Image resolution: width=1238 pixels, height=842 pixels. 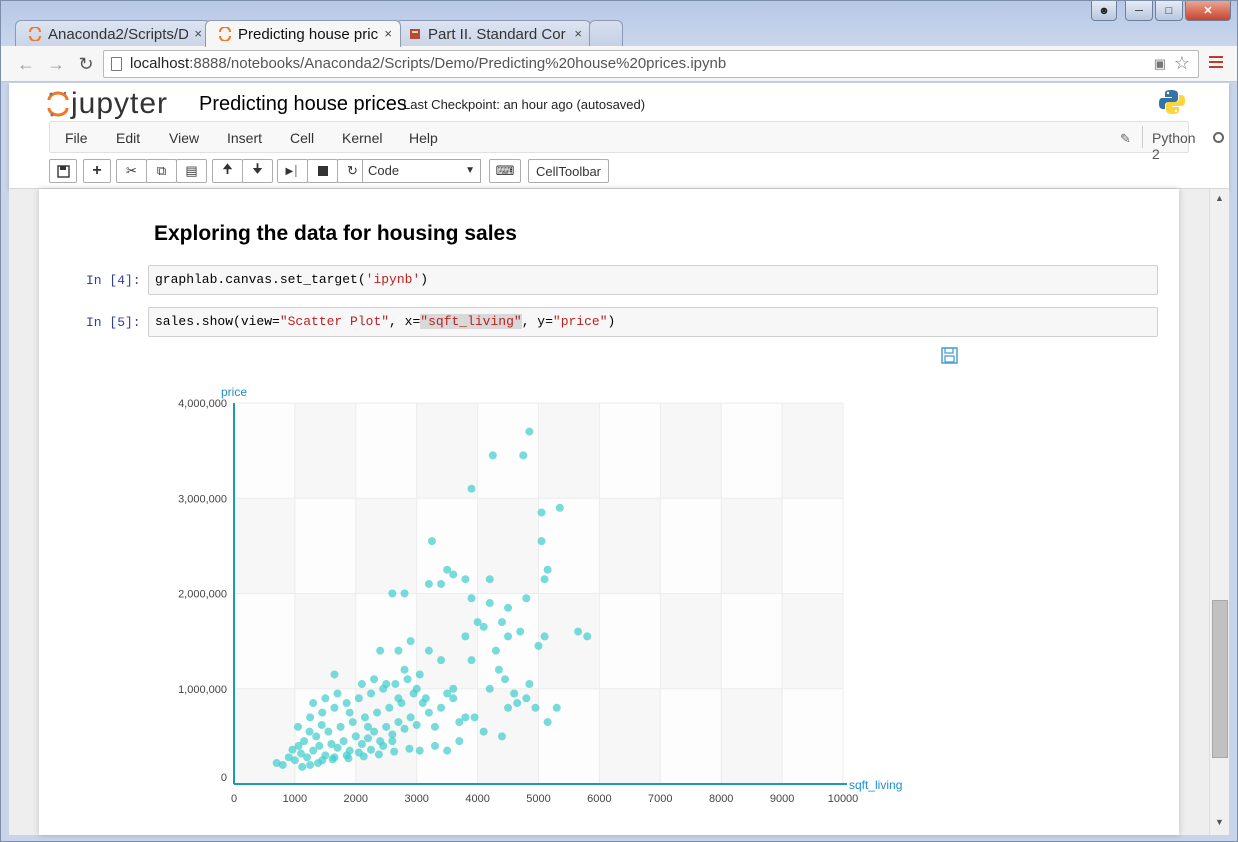 What do you see at coordinates (1104, 11) in the screenshot?
I see `user-profile-icon: ☻` at bounding box center [1104, 11].